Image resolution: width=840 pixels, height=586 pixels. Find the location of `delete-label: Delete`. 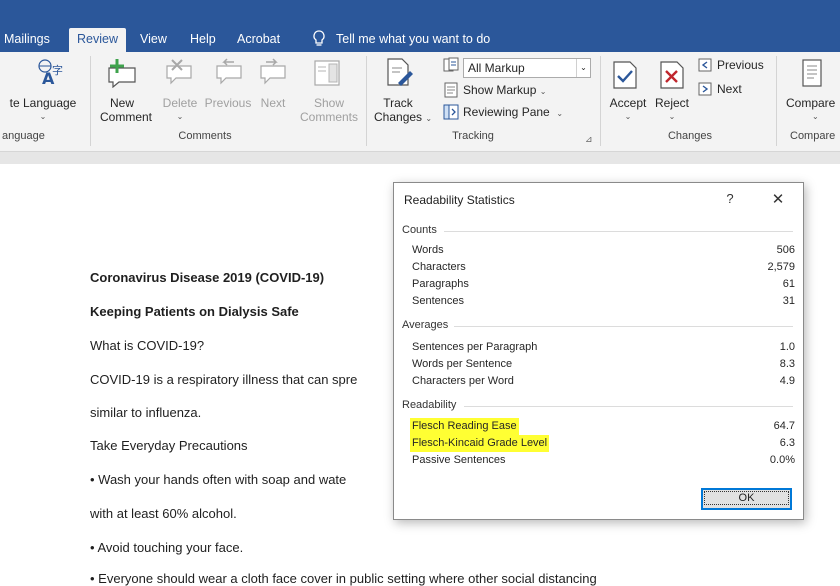

delete-label: Delete is located at coordinates (180, 103).